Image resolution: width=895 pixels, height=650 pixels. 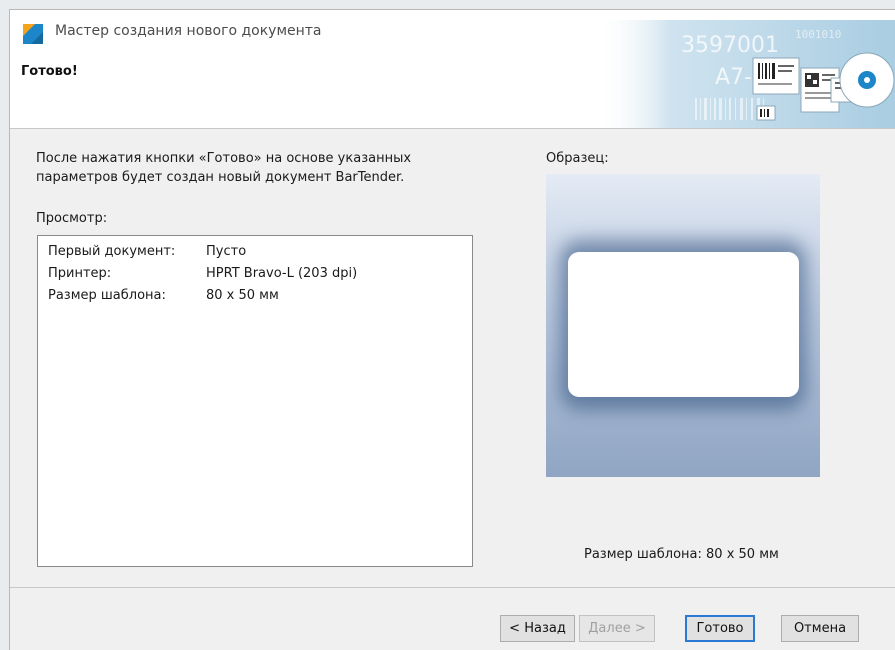 What do you see at coordinates (80, 273) in the screenshot?
I see `row-key: Принтер:` at bounding box center [80, 273].